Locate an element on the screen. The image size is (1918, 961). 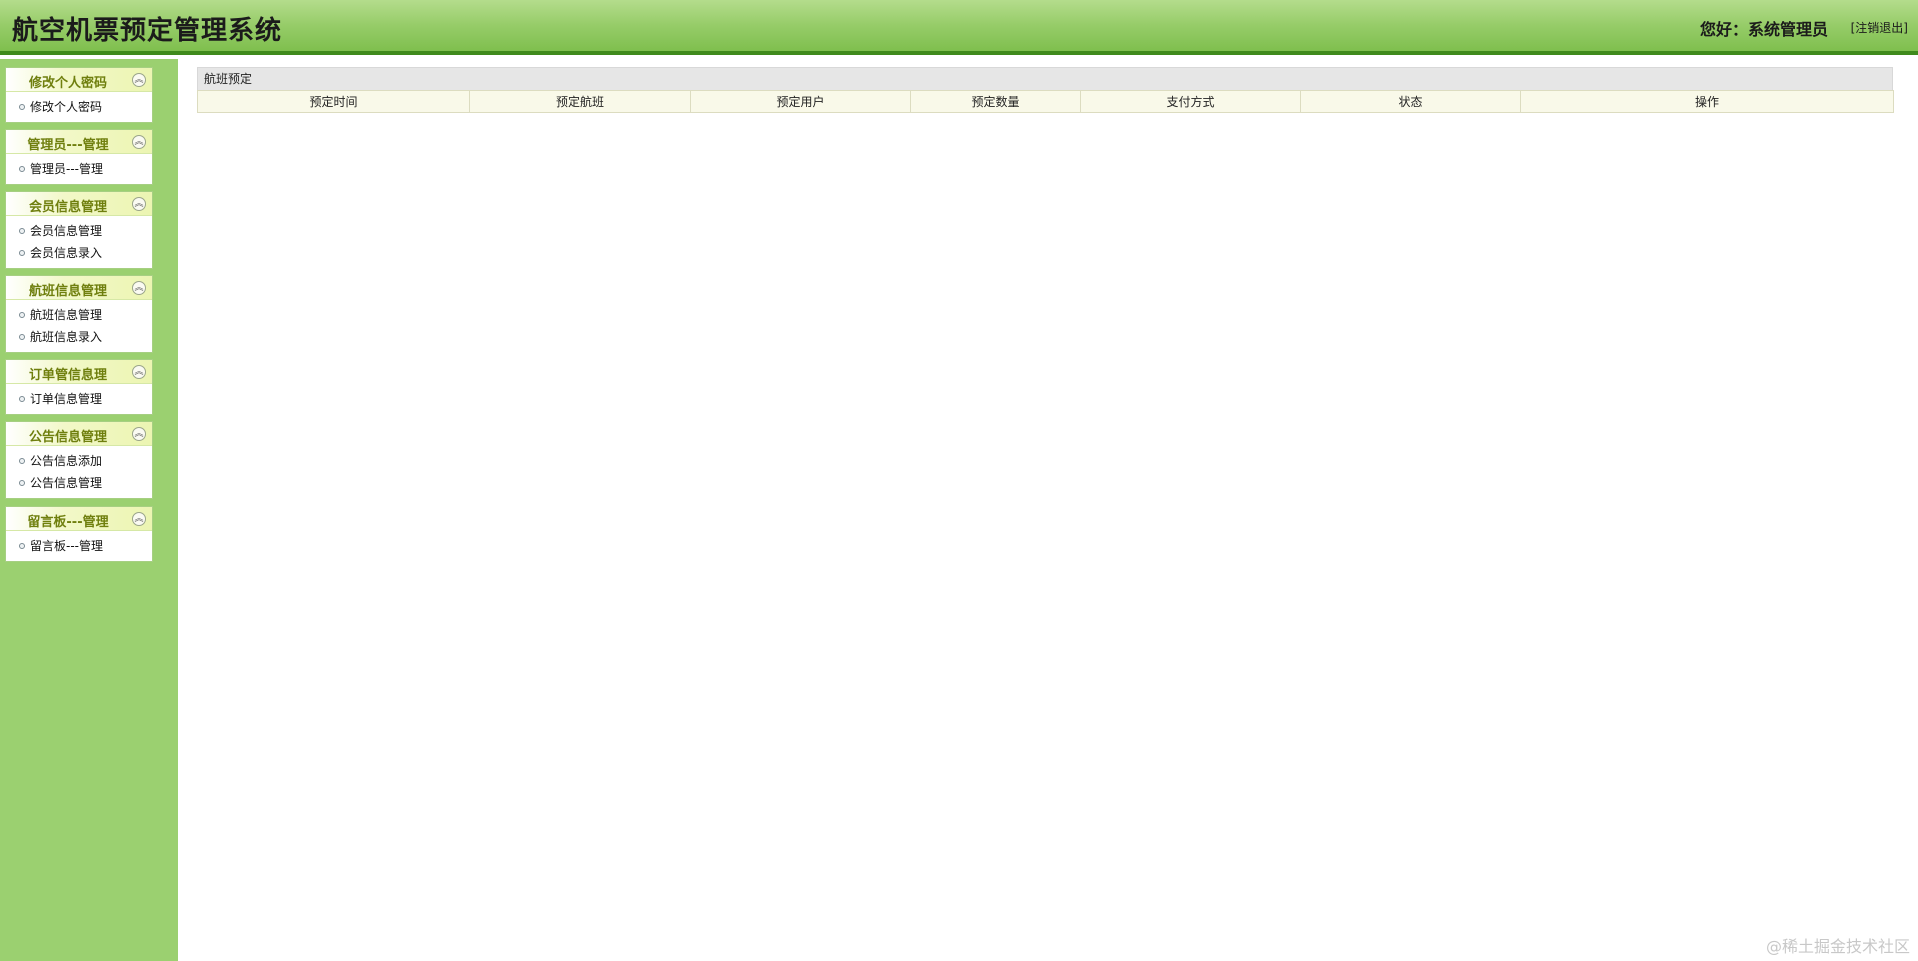
sidebar-item-message-manage: 留言板---管理 is located at coordinates (79, 546).